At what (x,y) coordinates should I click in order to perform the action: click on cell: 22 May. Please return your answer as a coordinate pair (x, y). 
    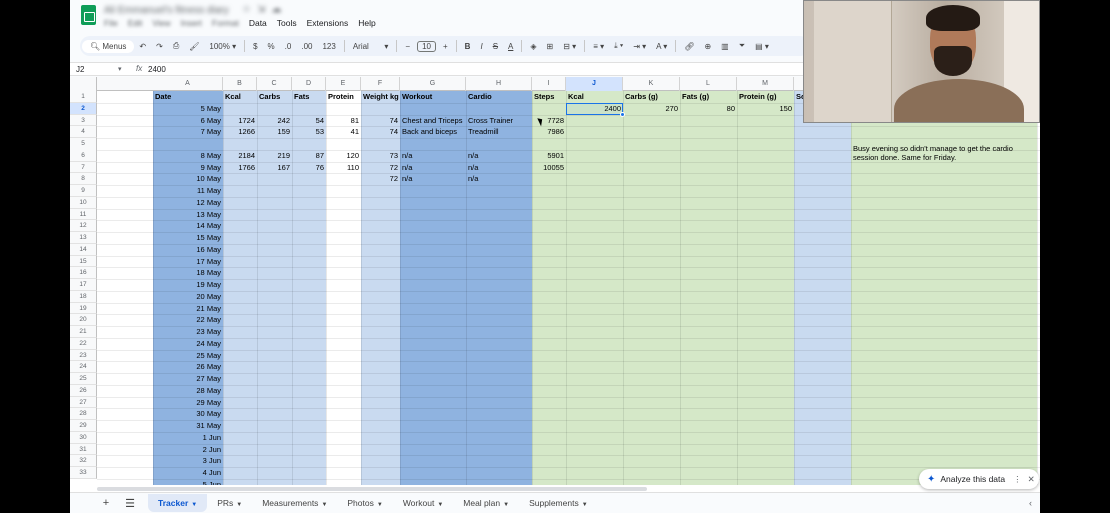
    Looking at the image, I should click on (188, 320).